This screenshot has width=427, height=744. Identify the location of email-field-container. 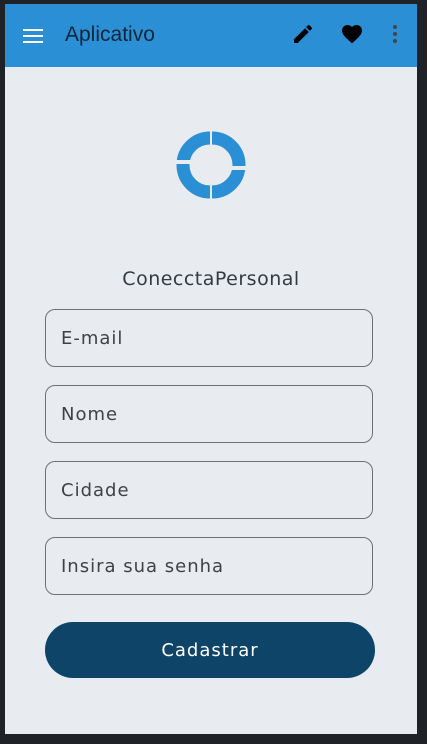
(209, 338).